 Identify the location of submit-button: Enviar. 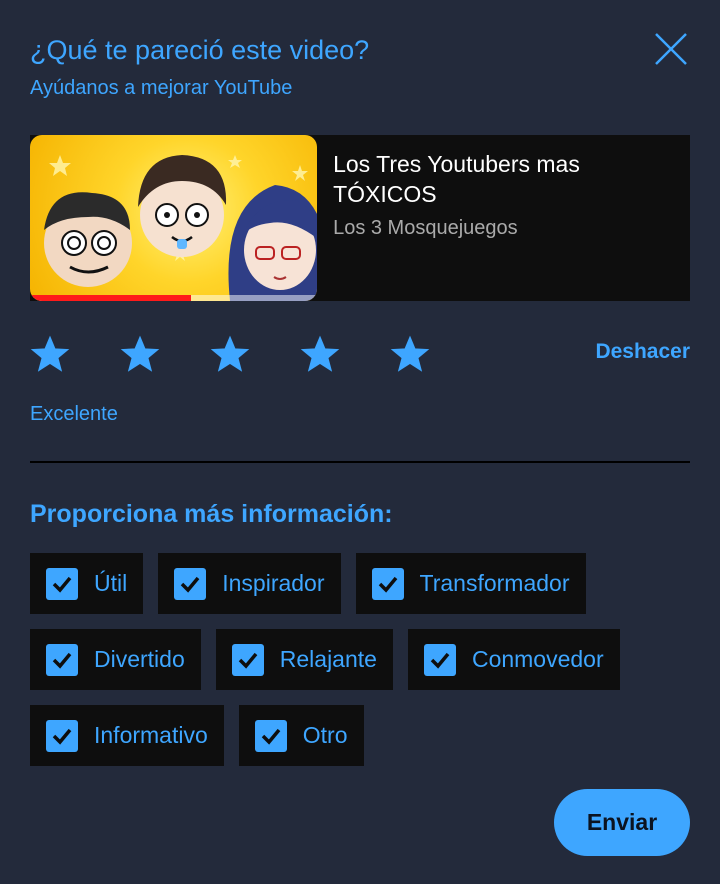
(622, 822).